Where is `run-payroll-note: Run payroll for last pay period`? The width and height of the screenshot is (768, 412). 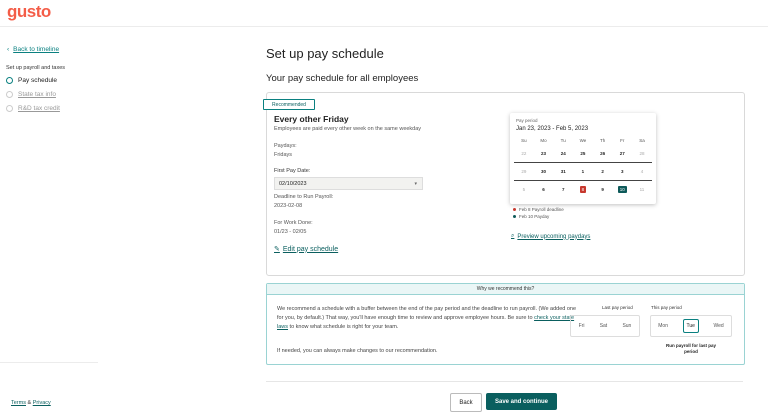
run-payroll-note: Run payroll for last pay period is located at coordinates (691, 348).